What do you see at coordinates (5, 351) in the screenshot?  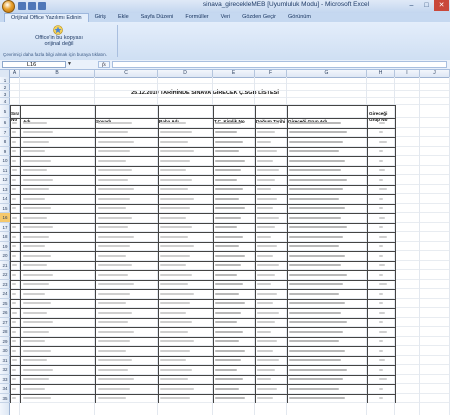 I see `row-header: 30` at bounding box center [5, 351].